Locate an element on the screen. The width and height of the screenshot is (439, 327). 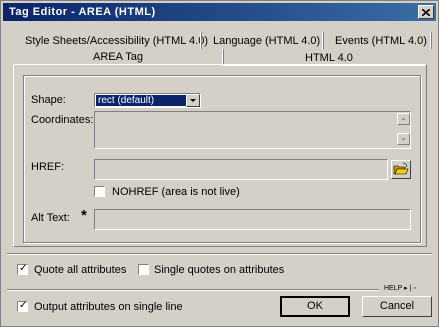
shape-dropdown-button is located at coordinates (193, 100).